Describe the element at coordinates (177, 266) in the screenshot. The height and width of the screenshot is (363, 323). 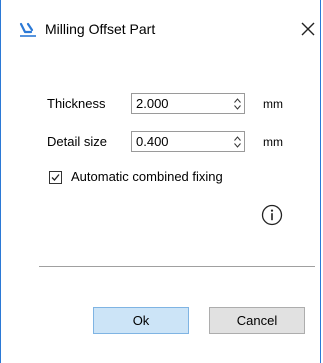
I see `divider` at that location.